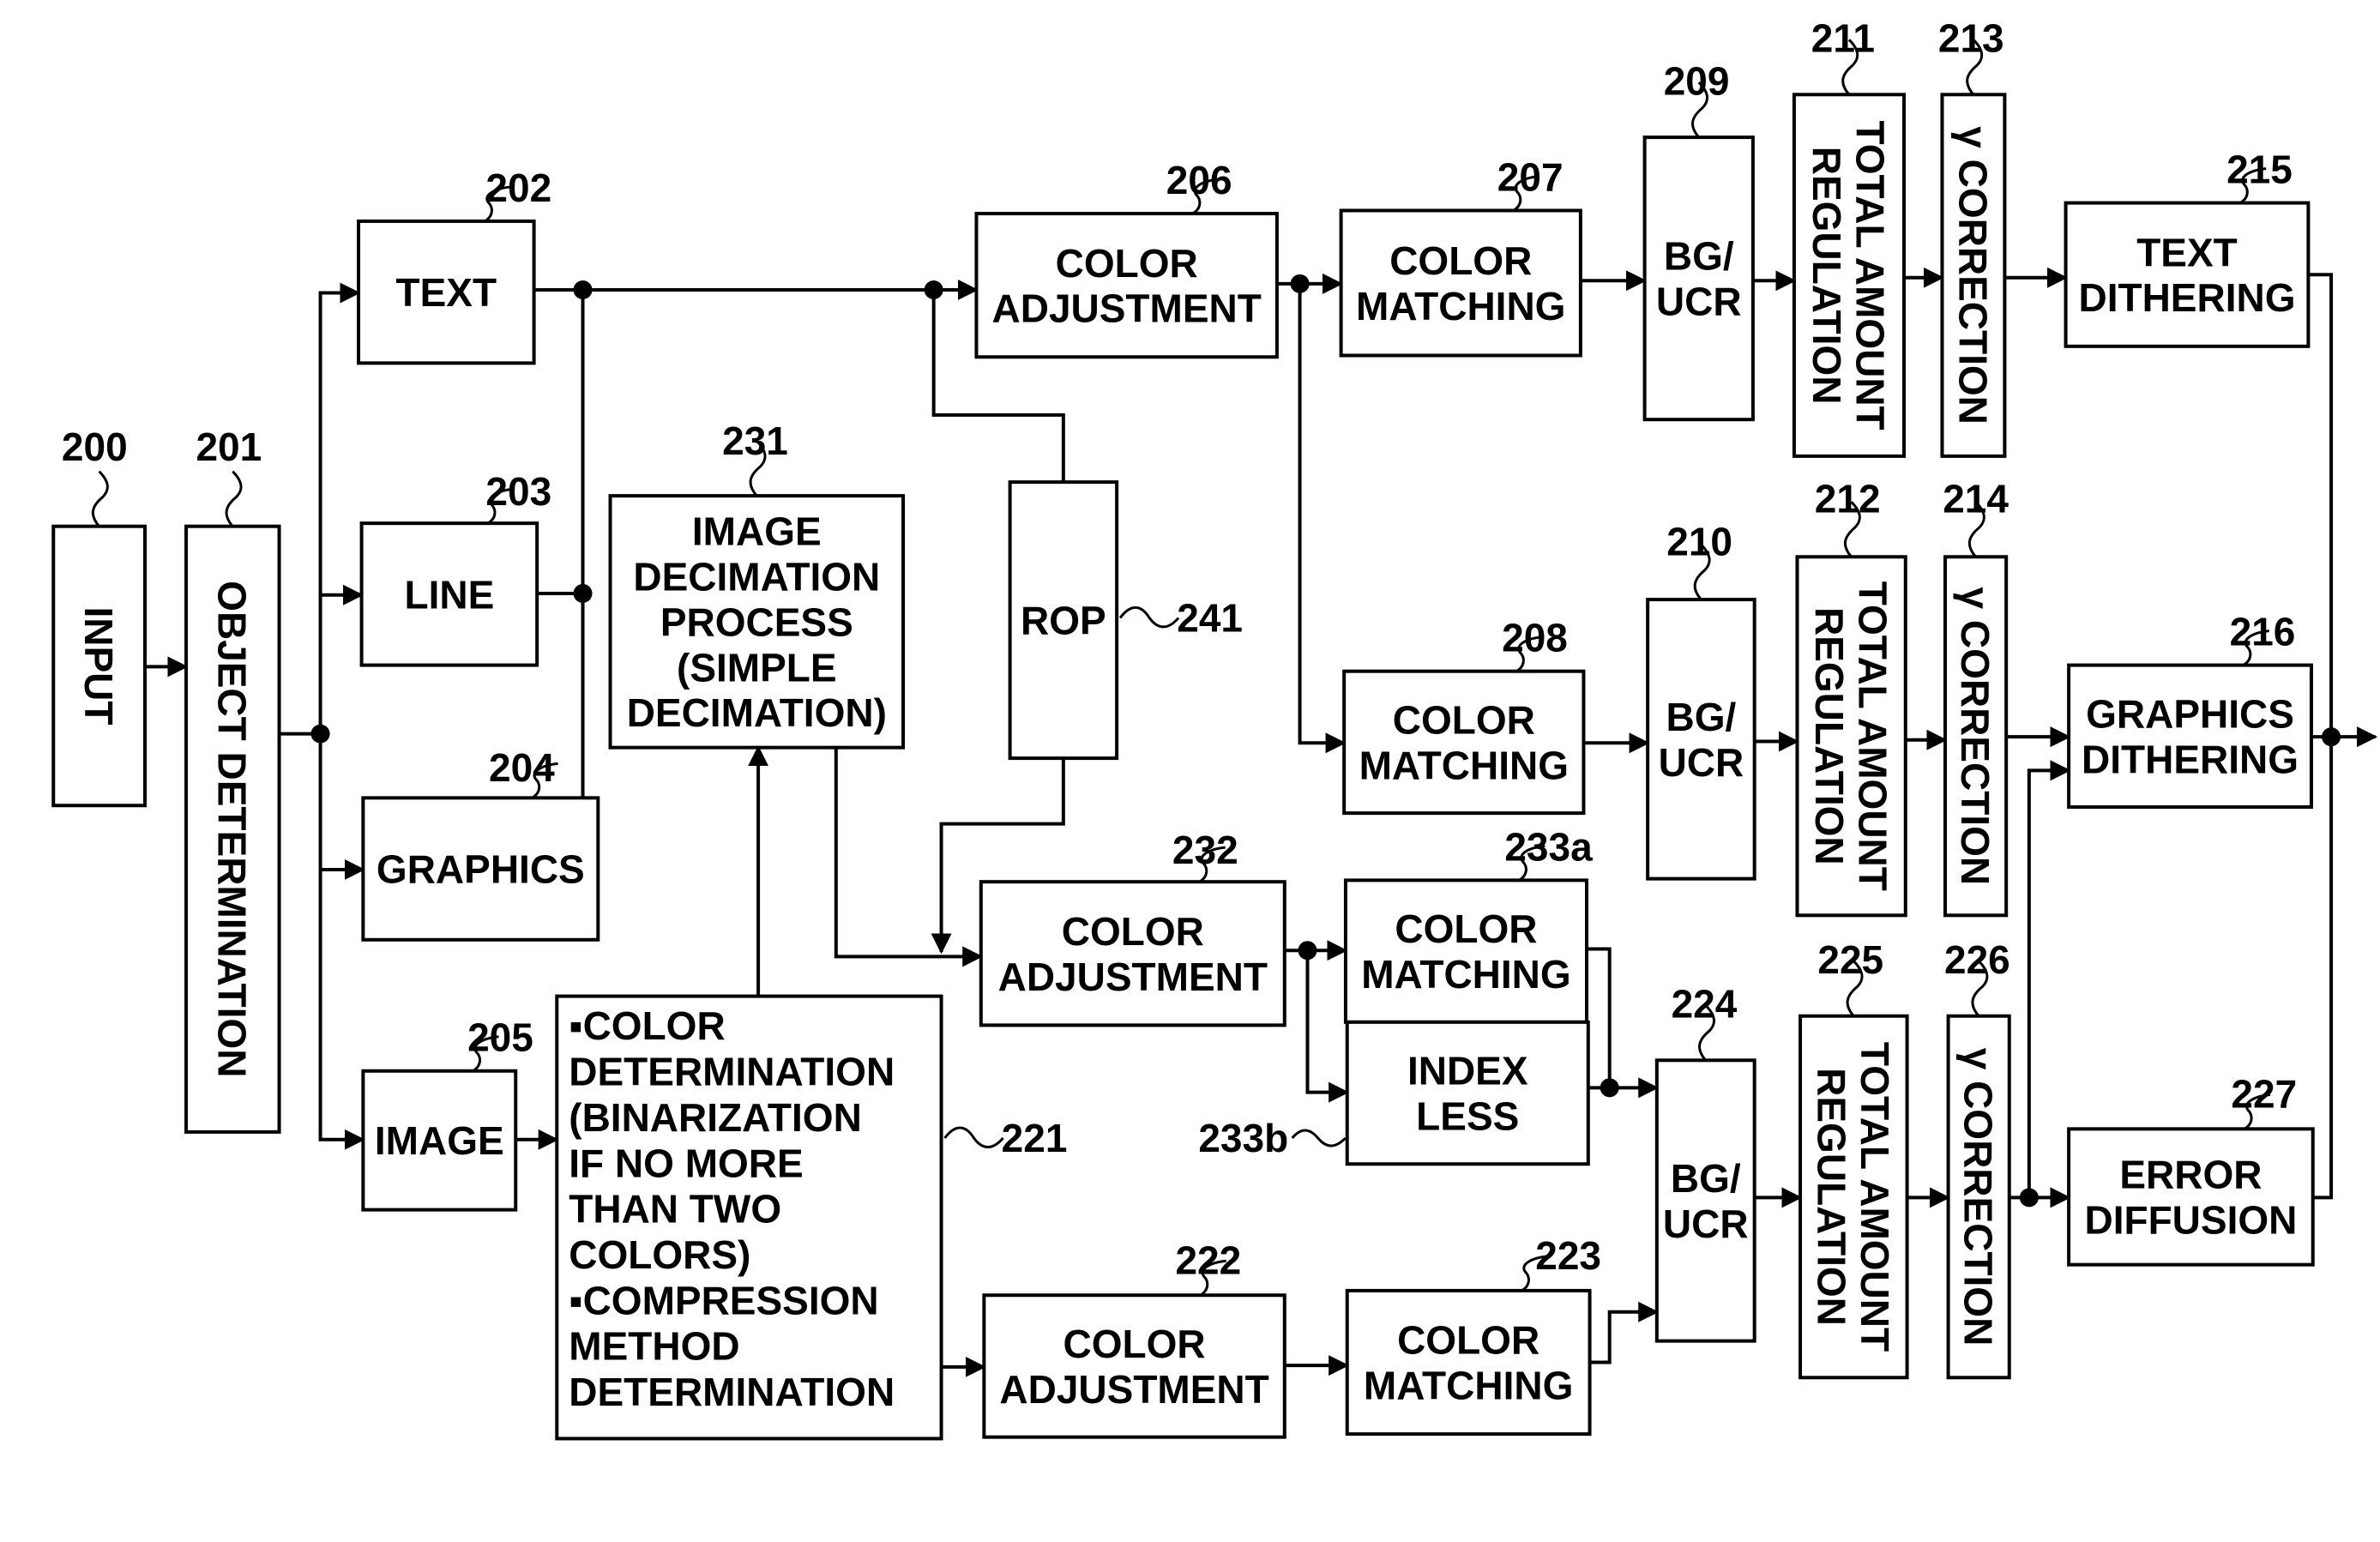  I want to click on block-209-label: UCR, so click(1699, 302).